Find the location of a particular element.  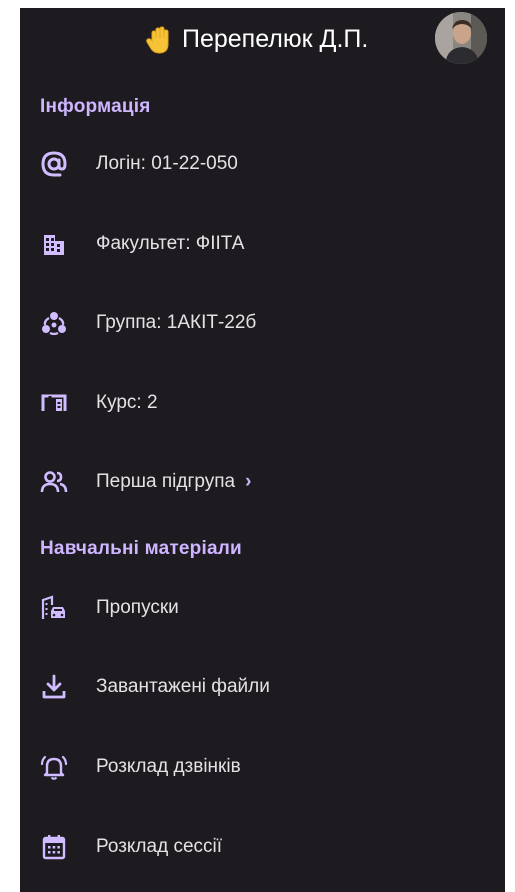

menu-item-bell-schedule: Розклад дзвінків is located at coordinates (262, 767).